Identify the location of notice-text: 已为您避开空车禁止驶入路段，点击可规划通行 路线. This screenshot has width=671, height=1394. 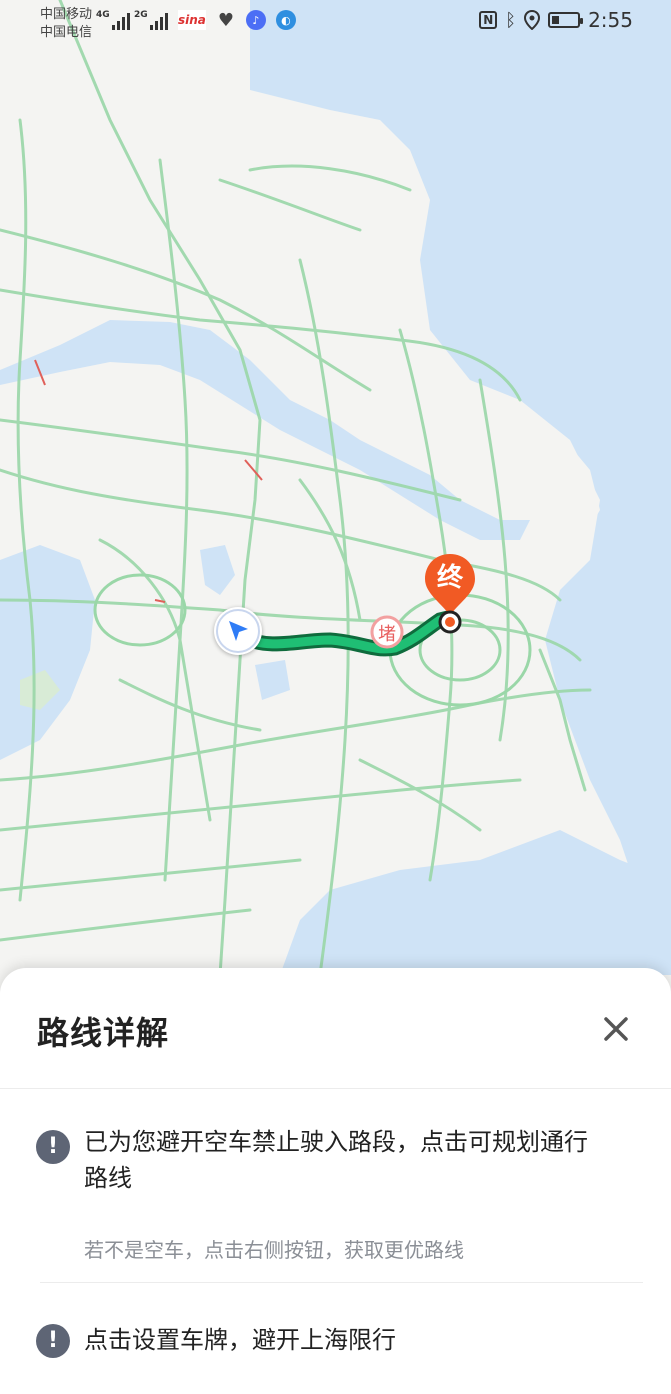
(359, 1160).